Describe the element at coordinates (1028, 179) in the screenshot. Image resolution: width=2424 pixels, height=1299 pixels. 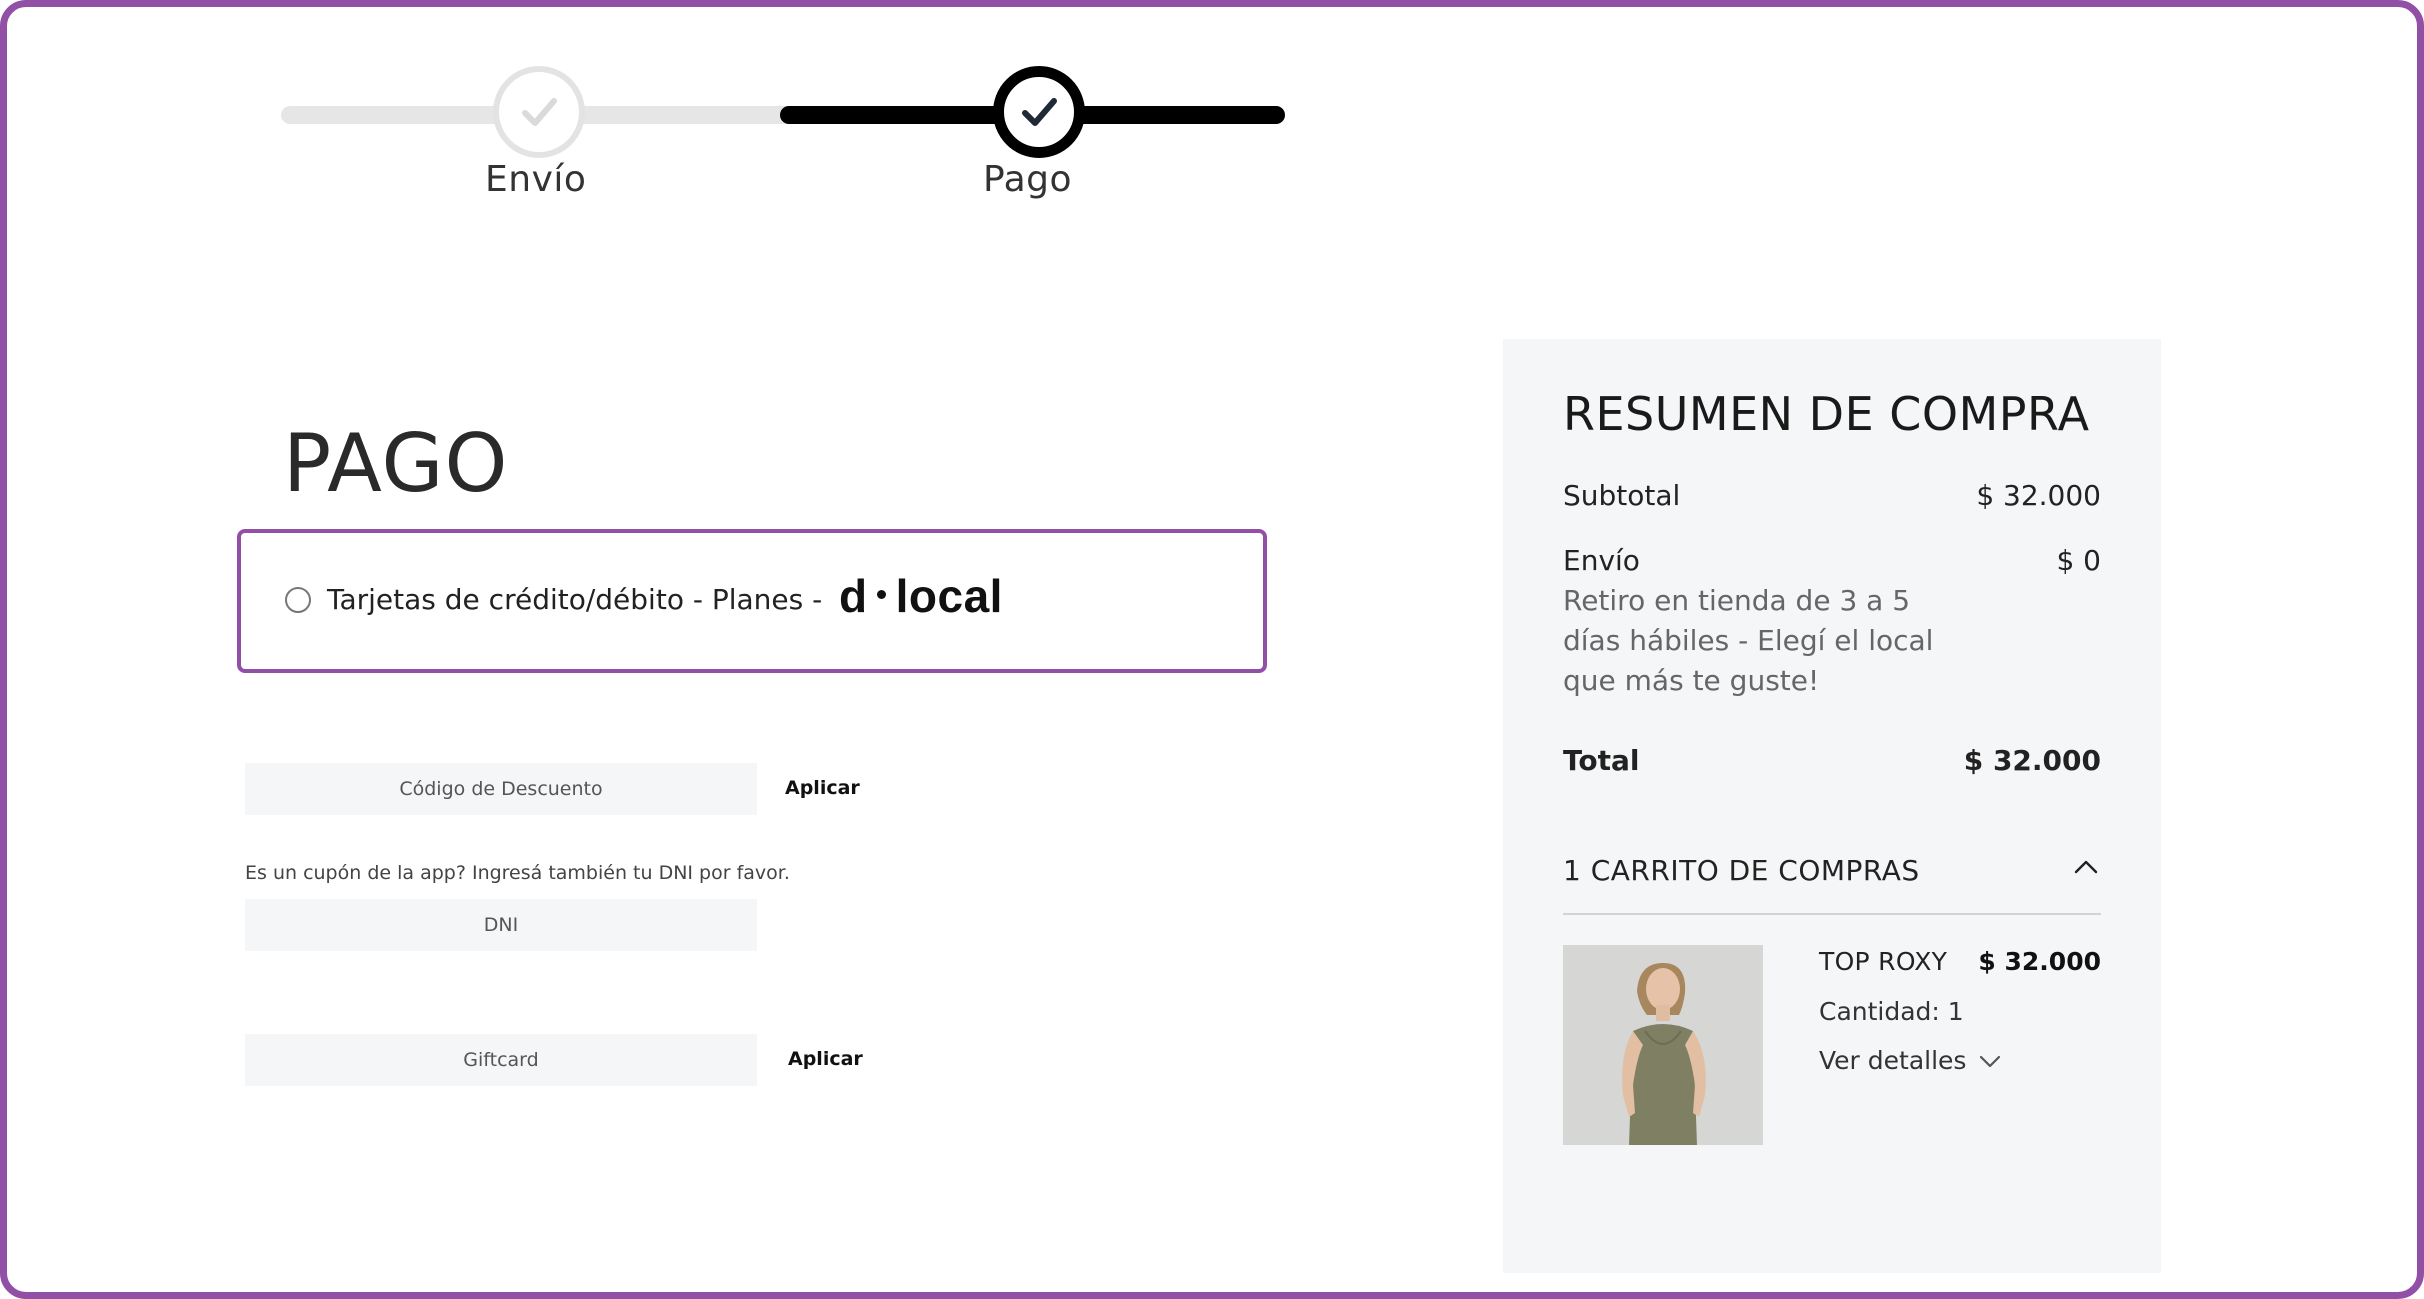
I see `step-payment-label: Pago` at that location.